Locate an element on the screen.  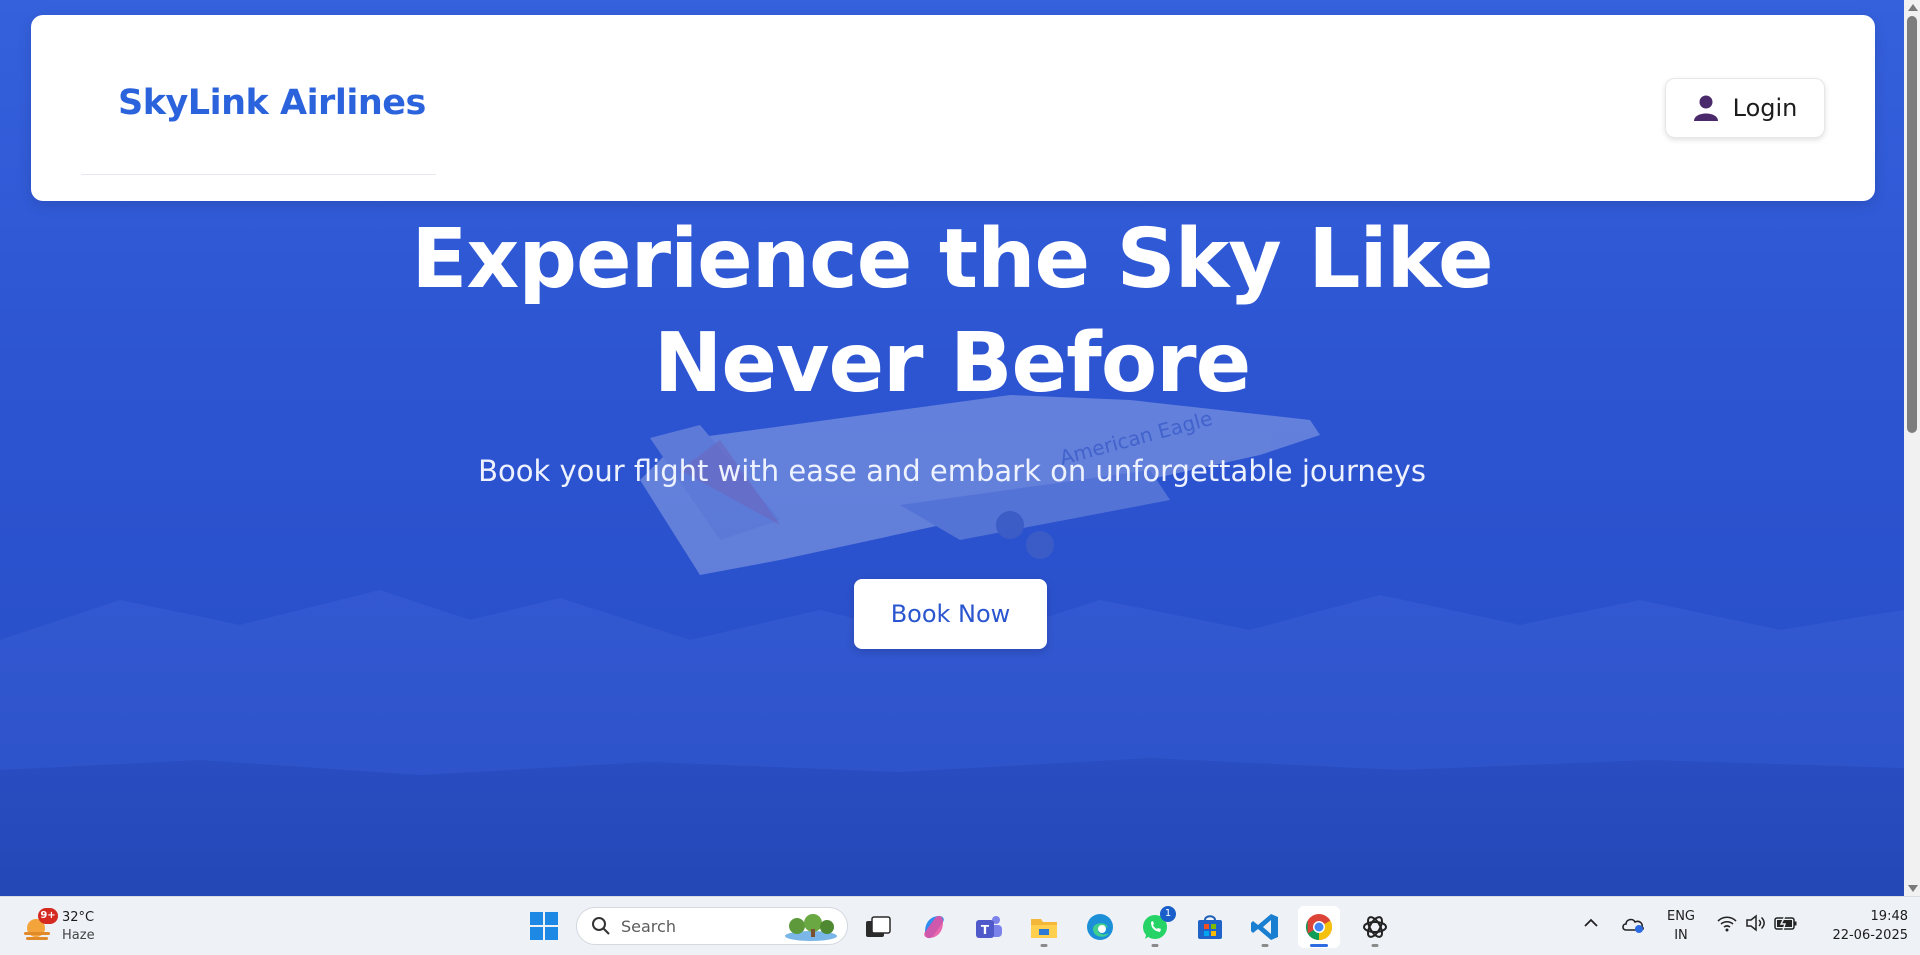
windows-logo-icon is located at coordinates (544, 926).